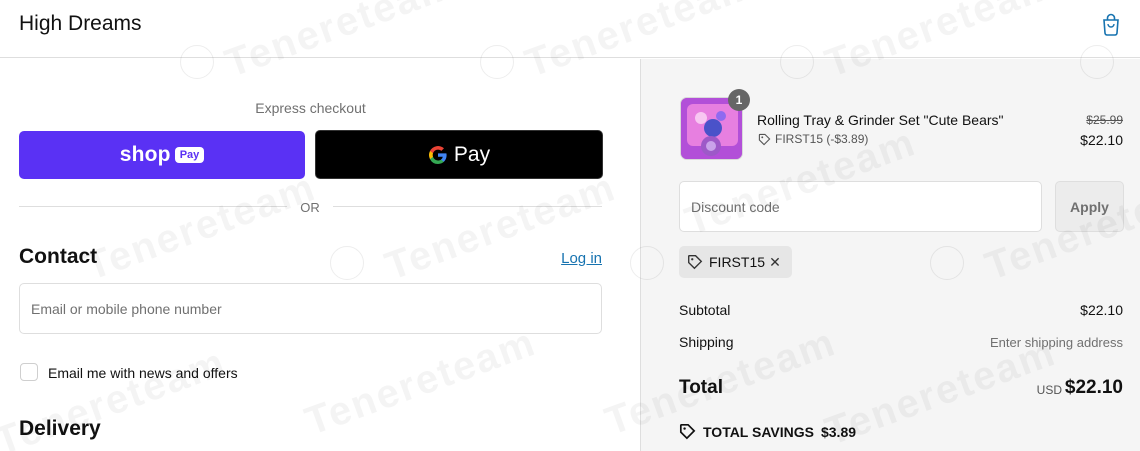 The height and width of the screenshot is (451, 1140). Describe the element at coordinates (739, 100) in the screenshot. I see `quantity-badge: 1` at that location.